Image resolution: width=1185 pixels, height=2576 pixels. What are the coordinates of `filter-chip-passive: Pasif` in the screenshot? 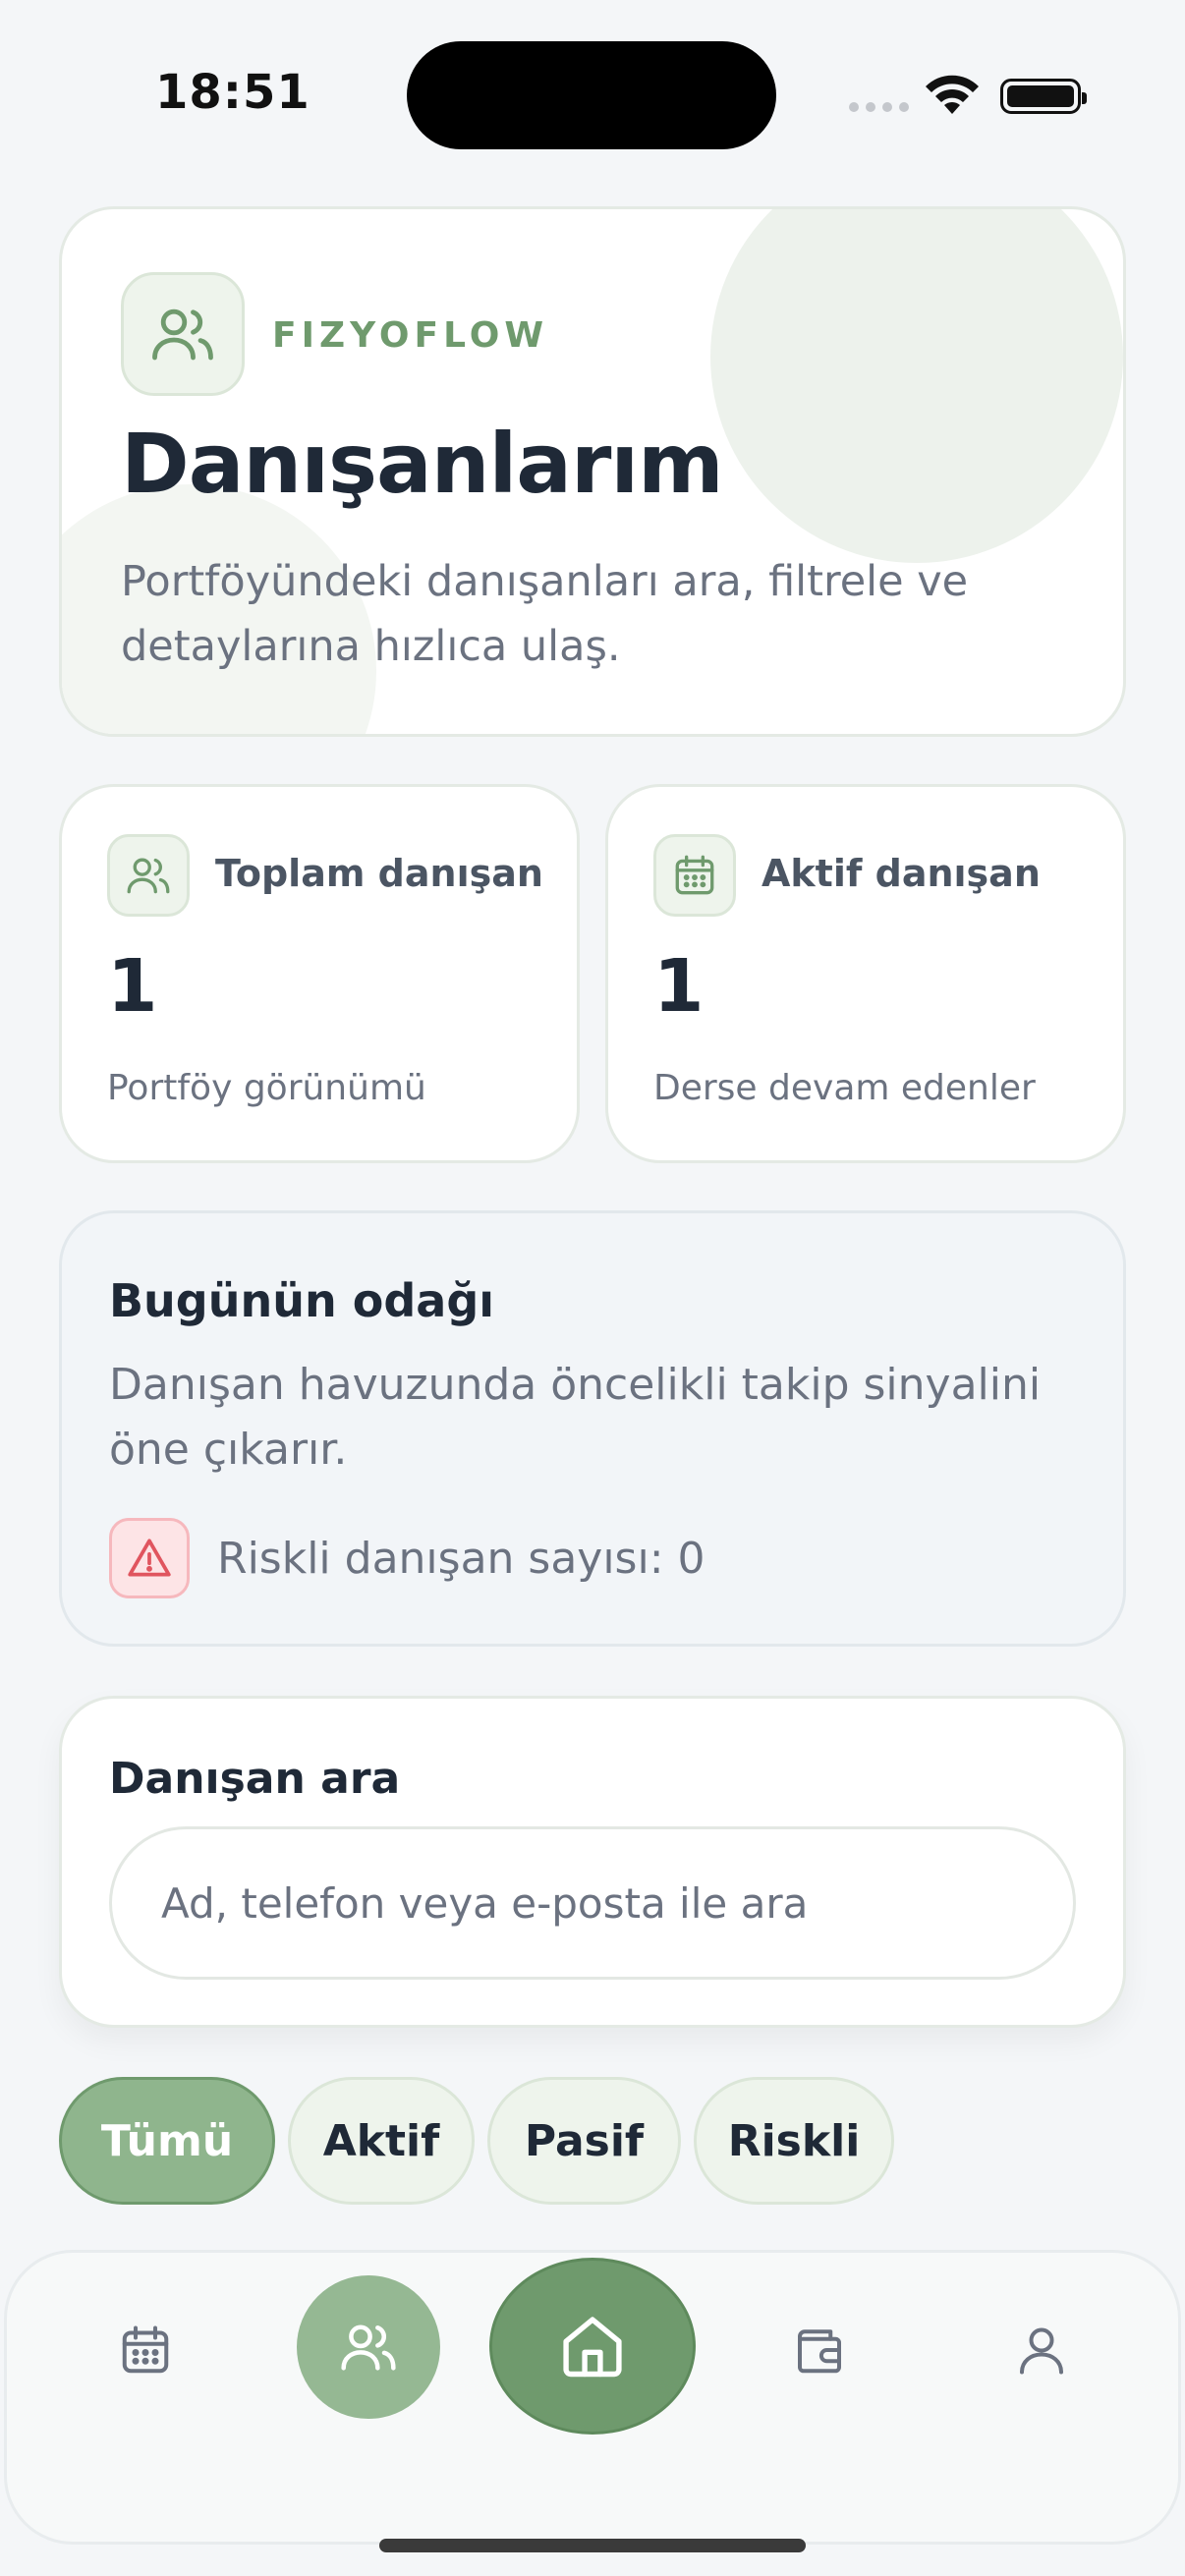 It's located at (584, 2141).